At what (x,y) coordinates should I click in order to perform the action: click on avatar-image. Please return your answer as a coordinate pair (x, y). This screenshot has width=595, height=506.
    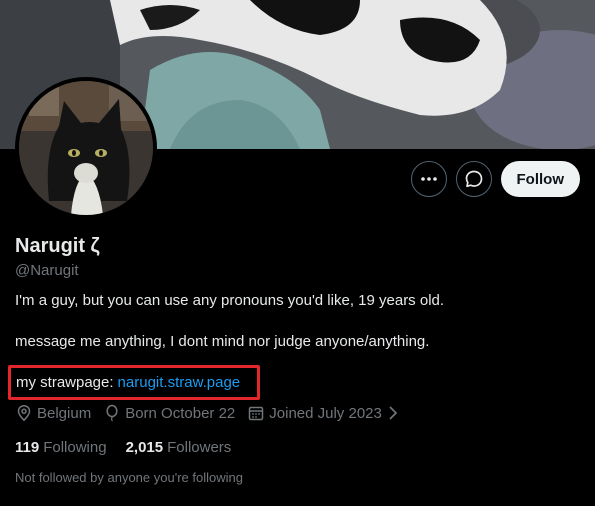
    Looking at the image, I should click on (86, 148).